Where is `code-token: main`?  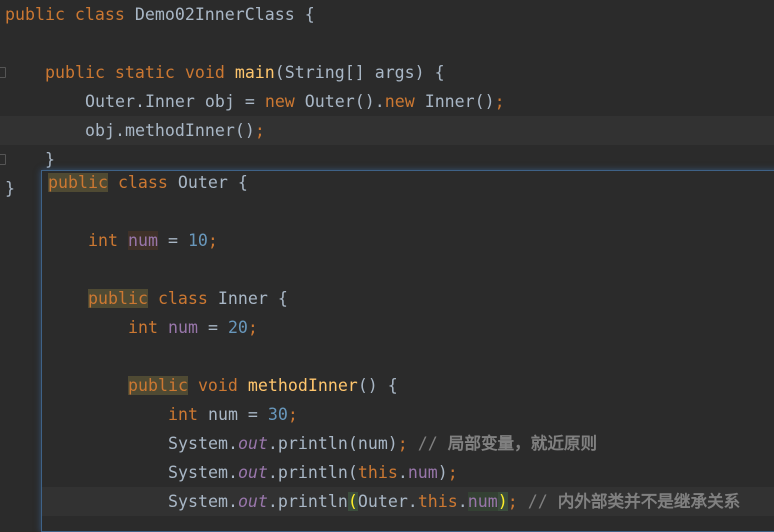 code-token: main is located at coordinates (254, 72).